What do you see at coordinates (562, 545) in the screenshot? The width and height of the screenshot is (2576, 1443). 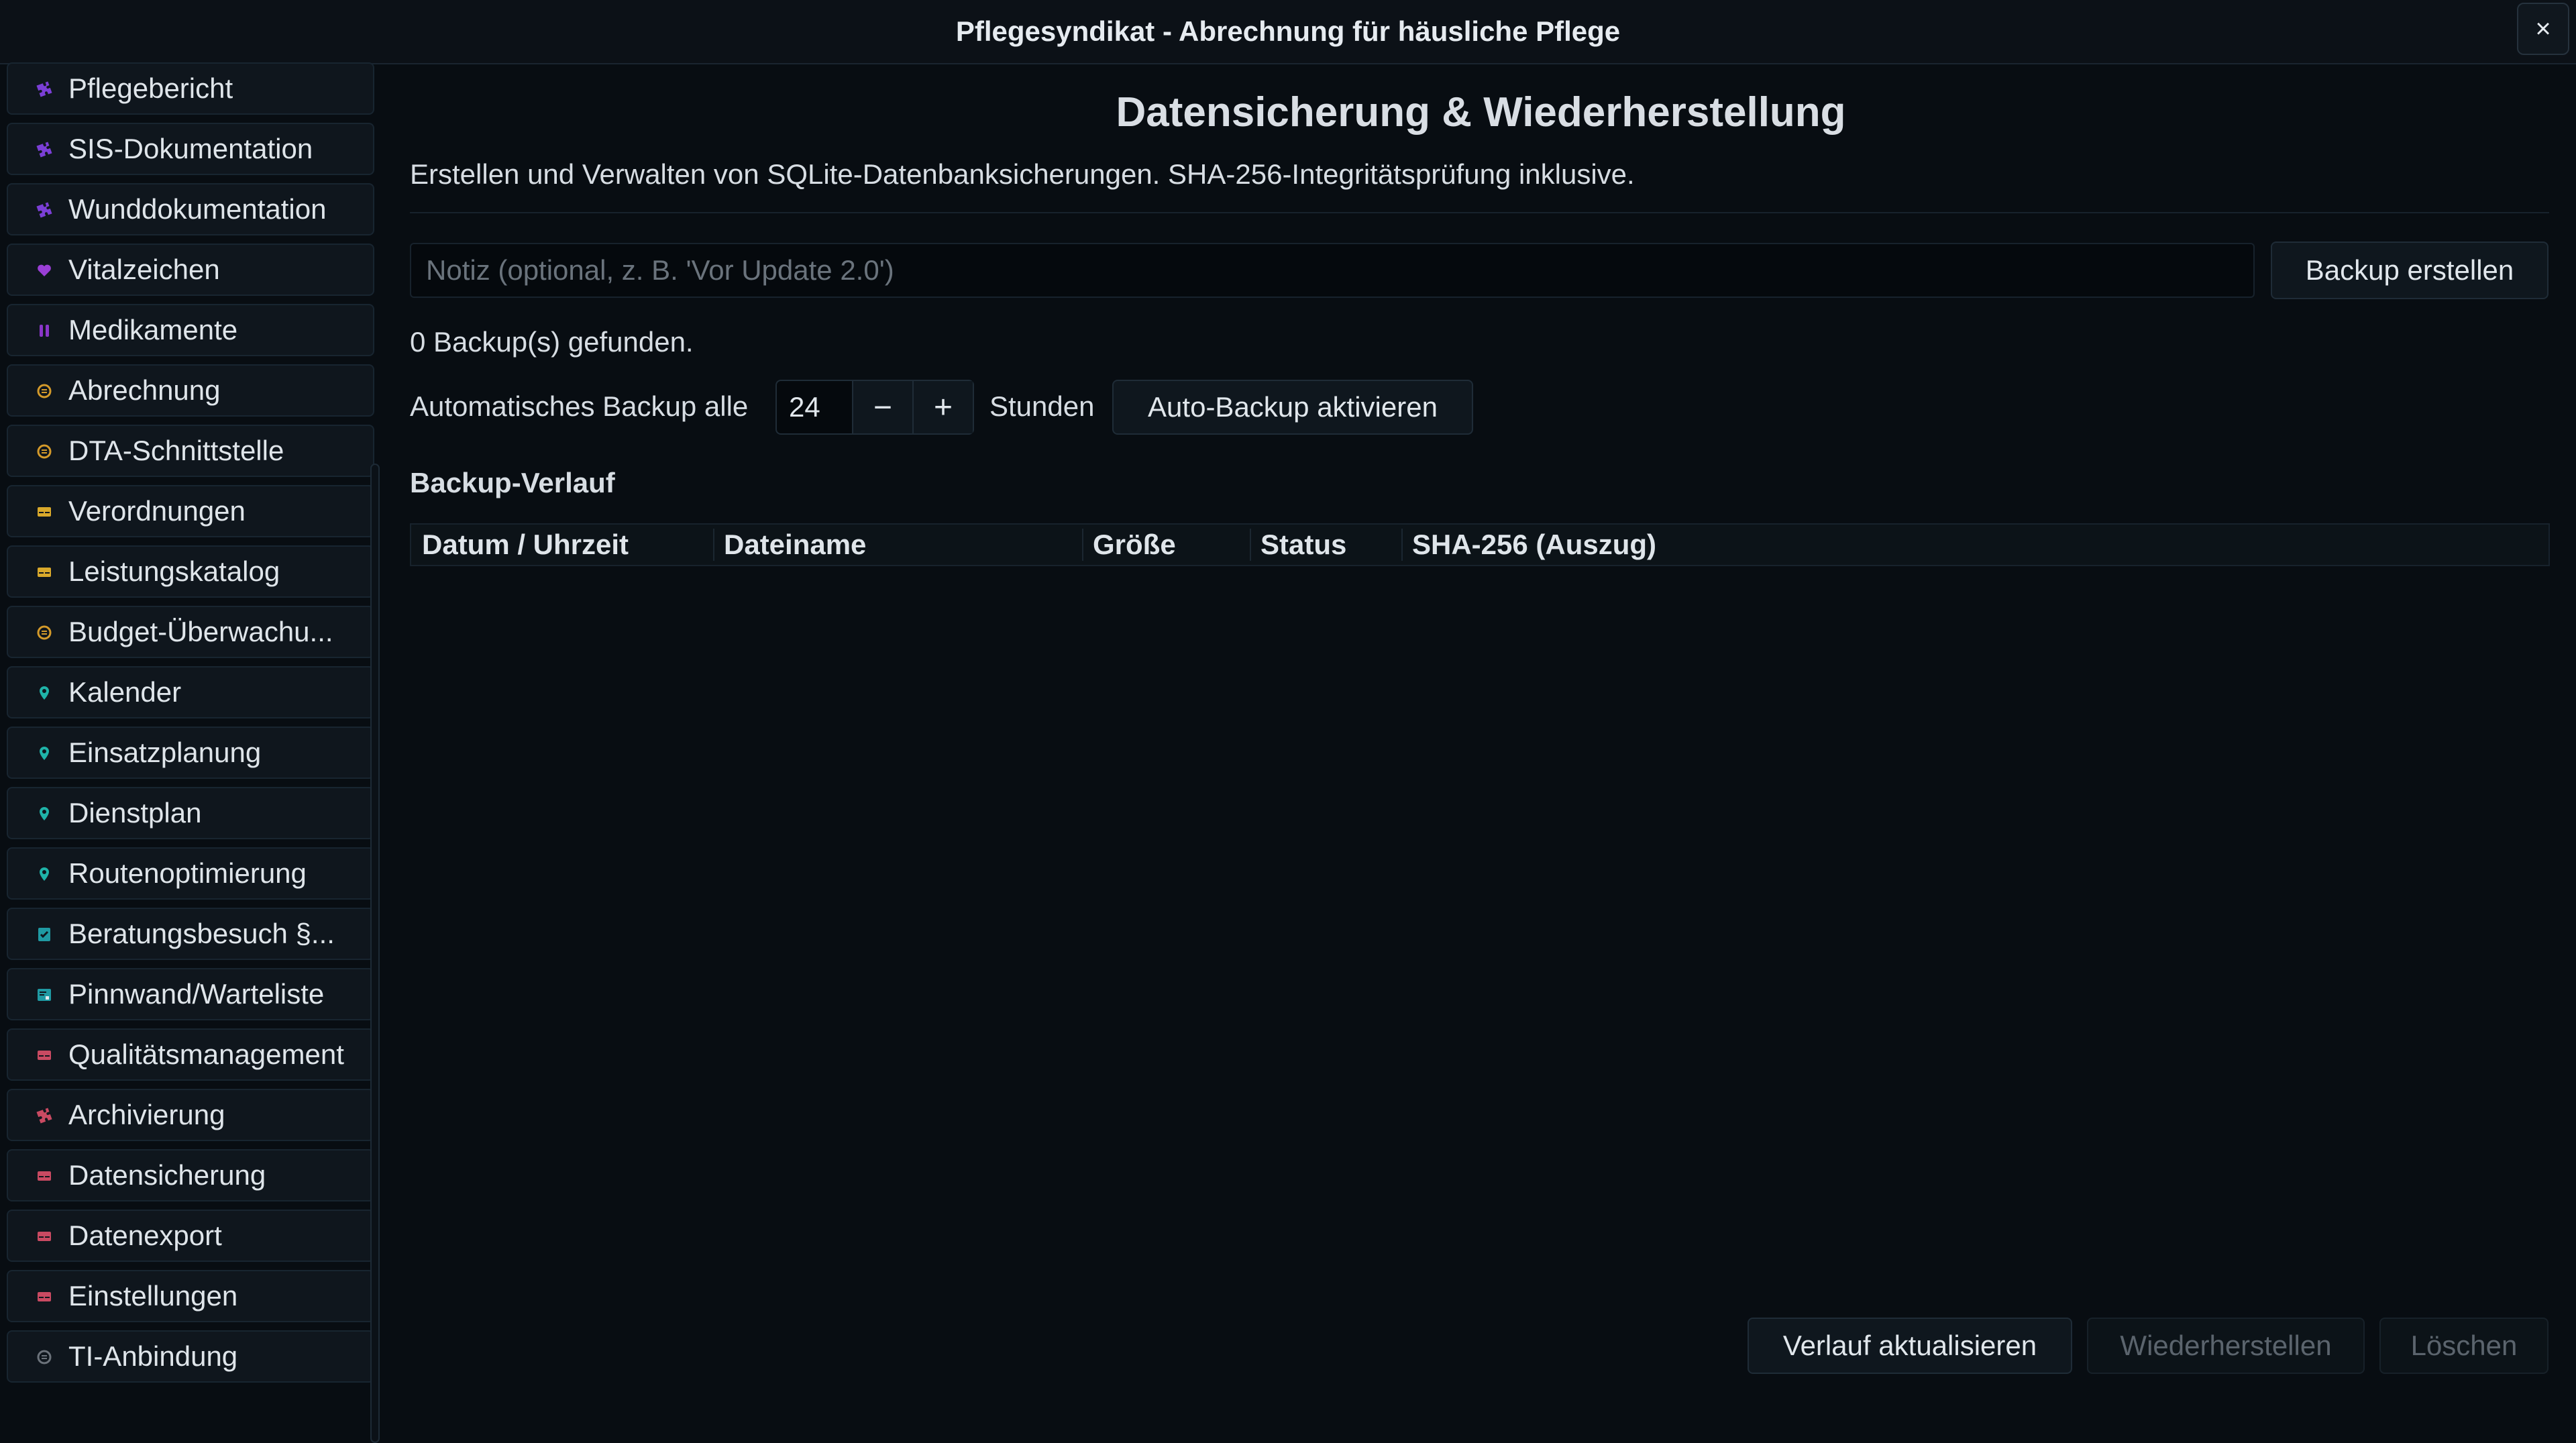 I see `column-header-datetime: Datum / Uhrzeit` at bounding box center [562, 545].